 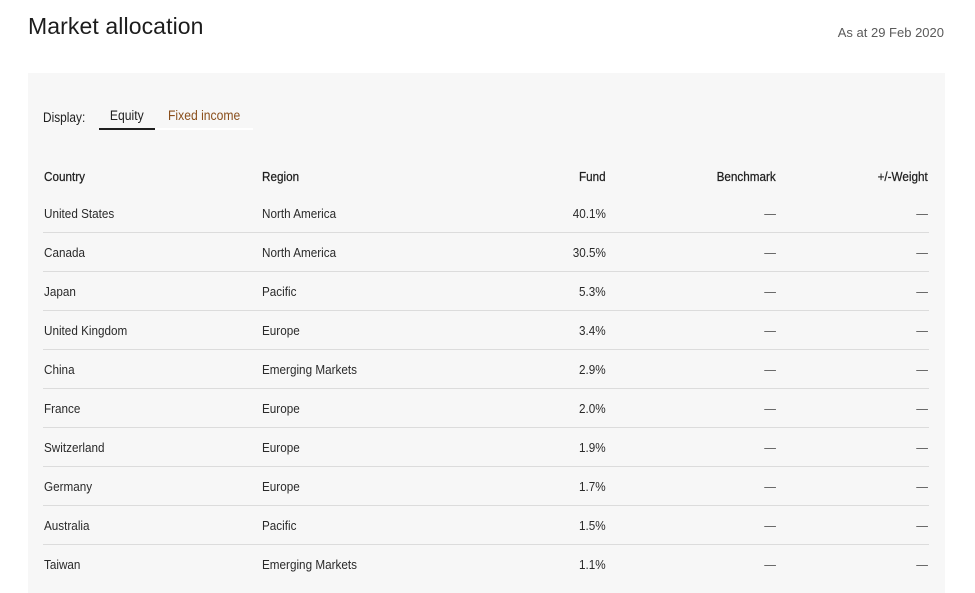 What do you see at coordinates (280, 176) in the screenshot?
I see `column-header-region: Region` at bounding box center [280, 176].